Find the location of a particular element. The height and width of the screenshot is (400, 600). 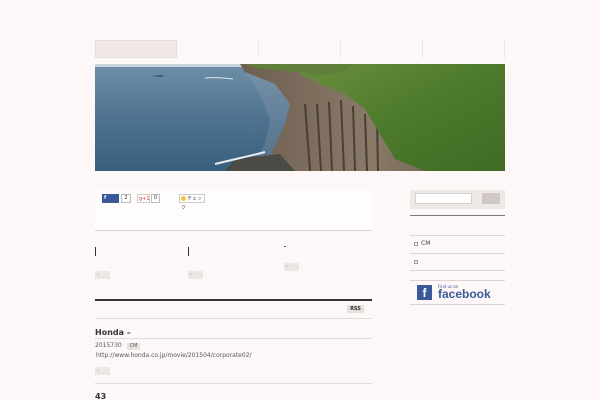

post-date: 2015730 is located at coordinates (108, 345).